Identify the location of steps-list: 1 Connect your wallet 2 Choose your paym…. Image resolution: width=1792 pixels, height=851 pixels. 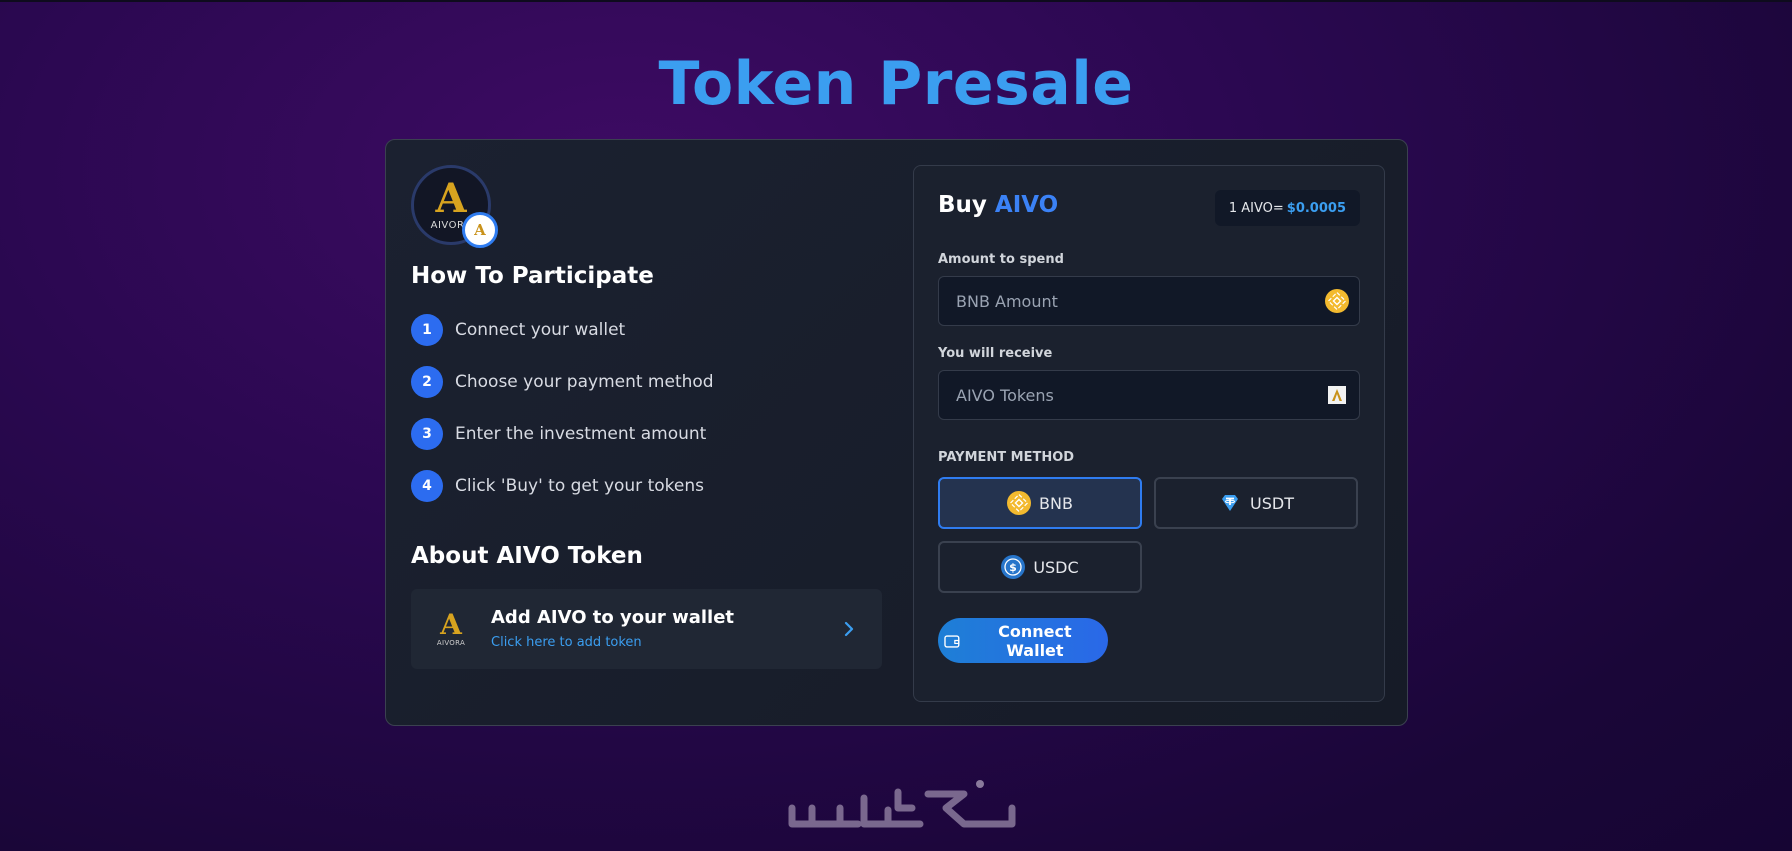
(562, 418).